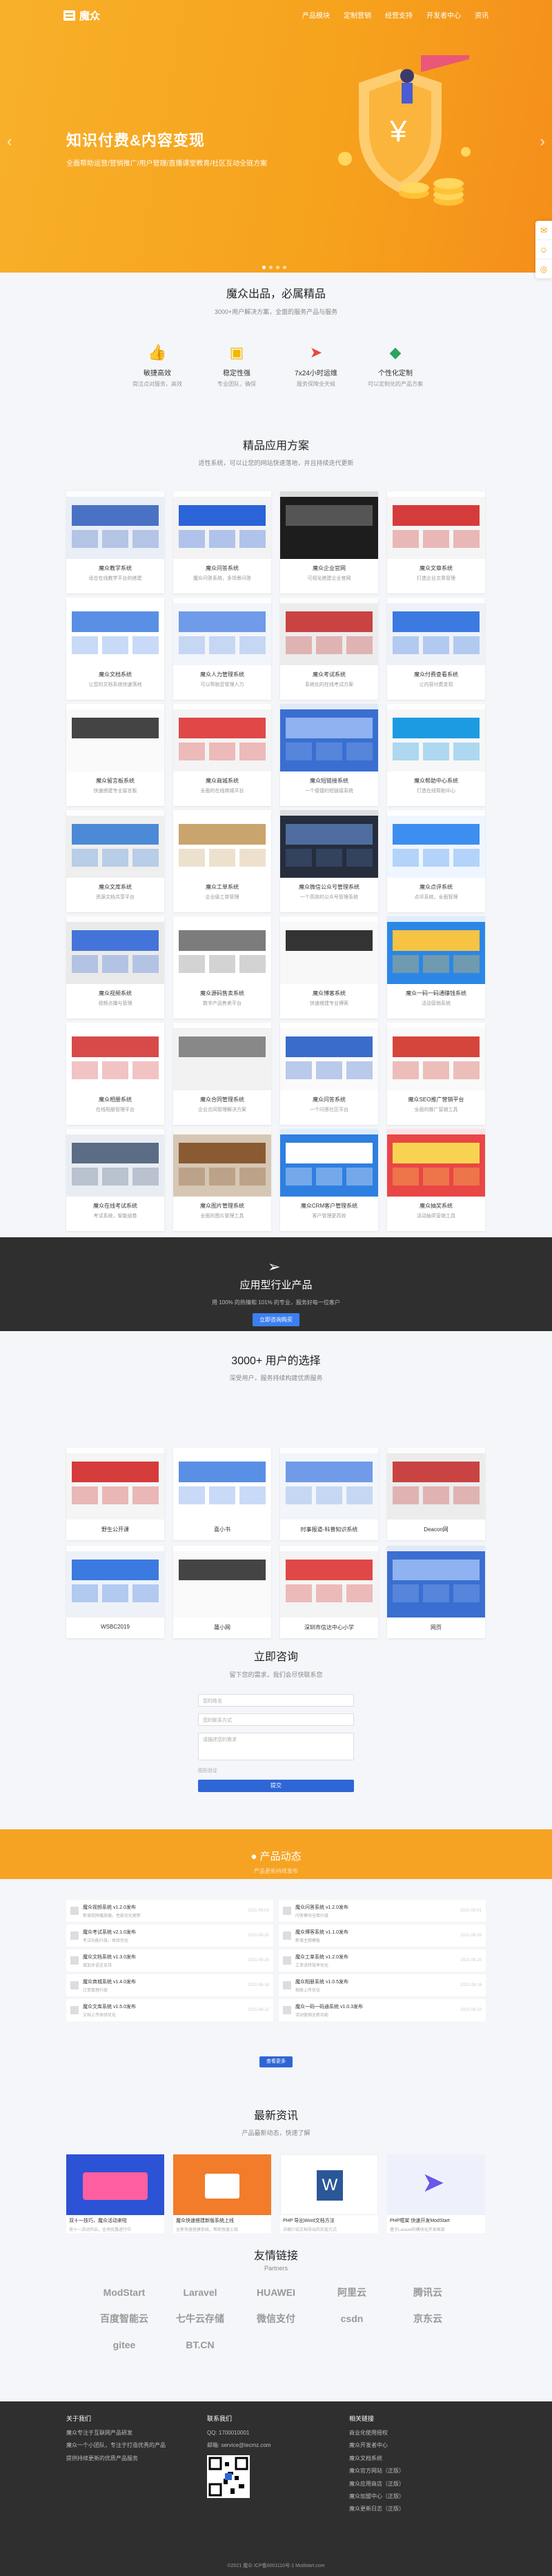  I want to click on partner-logo: HUAWEI, so click(276, 2292).